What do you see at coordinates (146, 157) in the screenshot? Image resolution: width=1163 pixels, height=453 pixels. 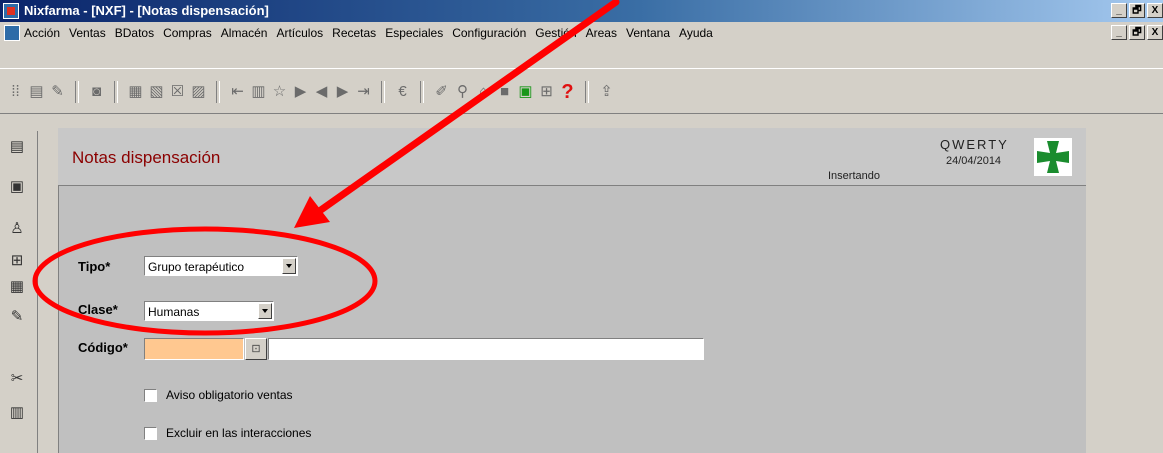 I see `page-title: Notas dispensación` at bounding box center [146, 157].